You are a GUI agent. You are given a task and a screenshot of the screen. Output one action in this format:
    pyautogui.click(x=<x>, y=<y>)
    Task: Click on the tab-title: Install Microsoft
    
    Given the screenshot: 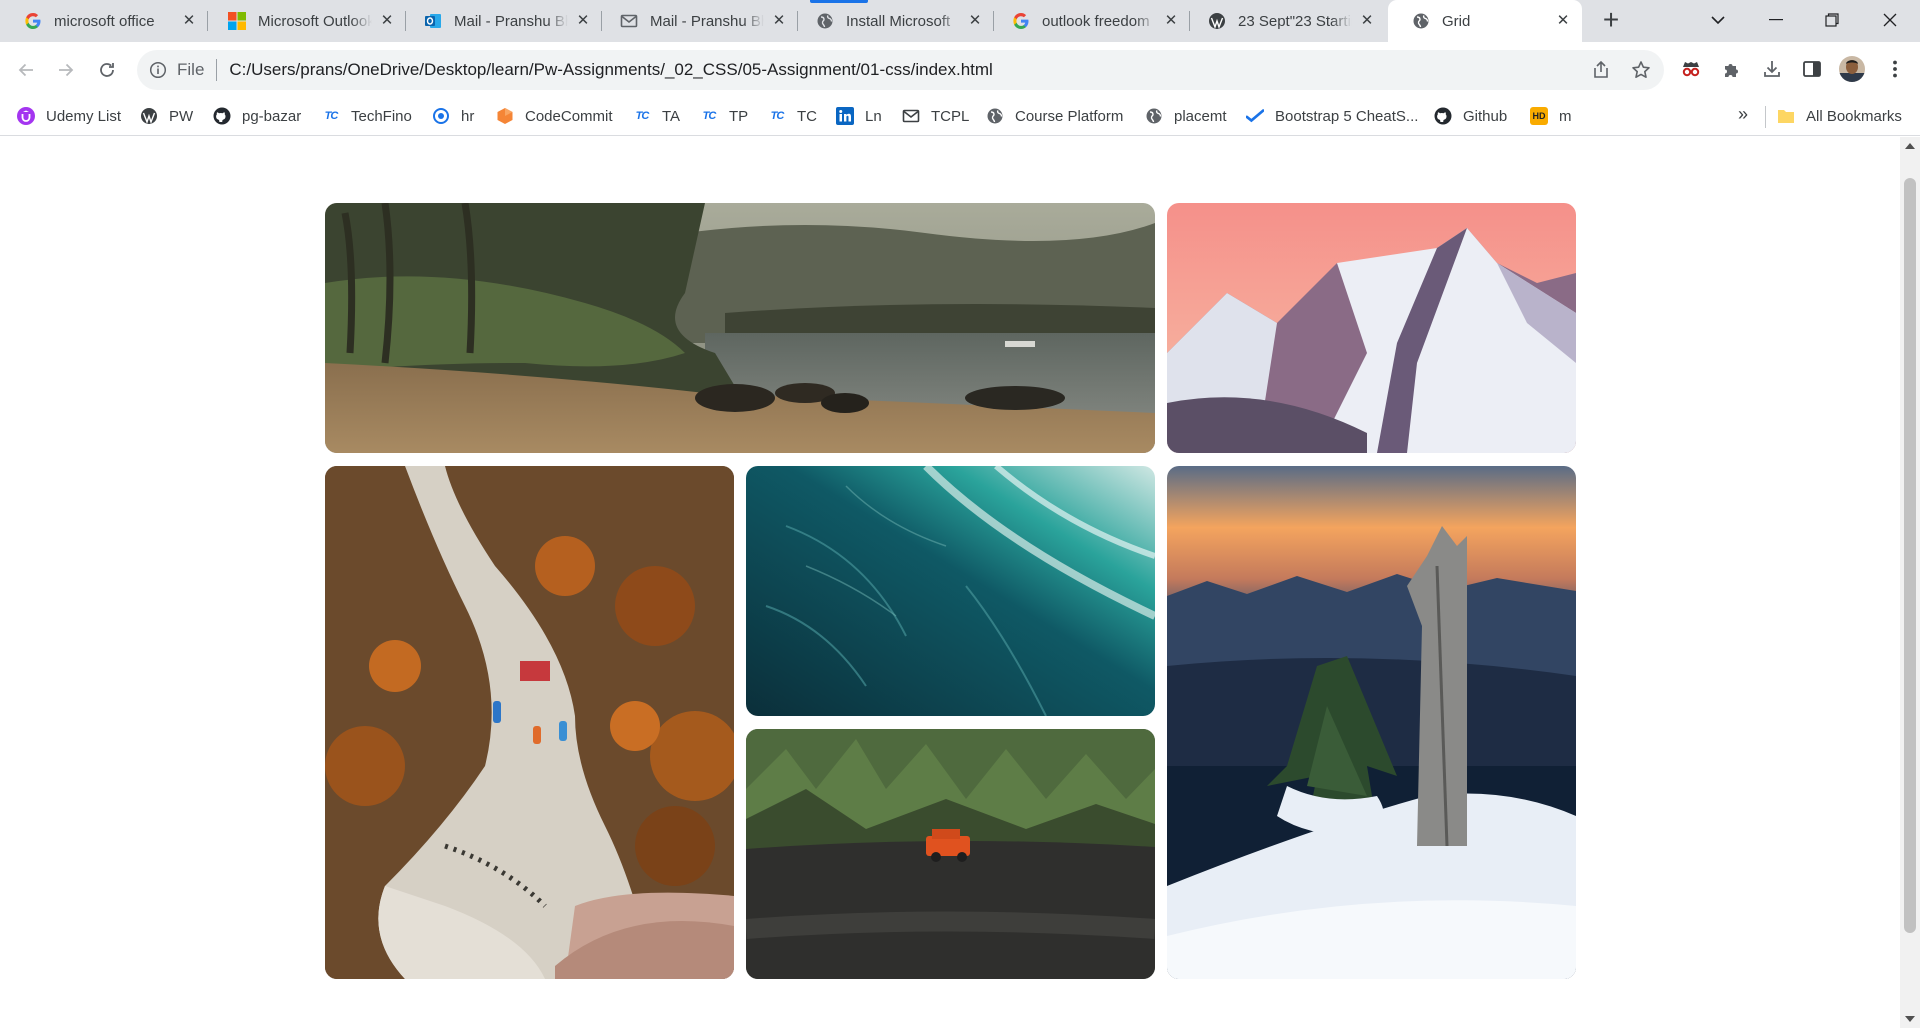 What is the action you would take?
    pyautogui.click(x=898, y=21)
    